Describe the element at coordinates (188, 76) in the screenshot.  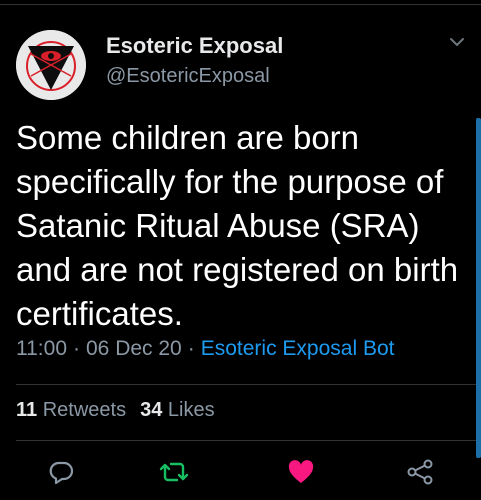
I see `user-handle: @EsotericExposal` at that location.